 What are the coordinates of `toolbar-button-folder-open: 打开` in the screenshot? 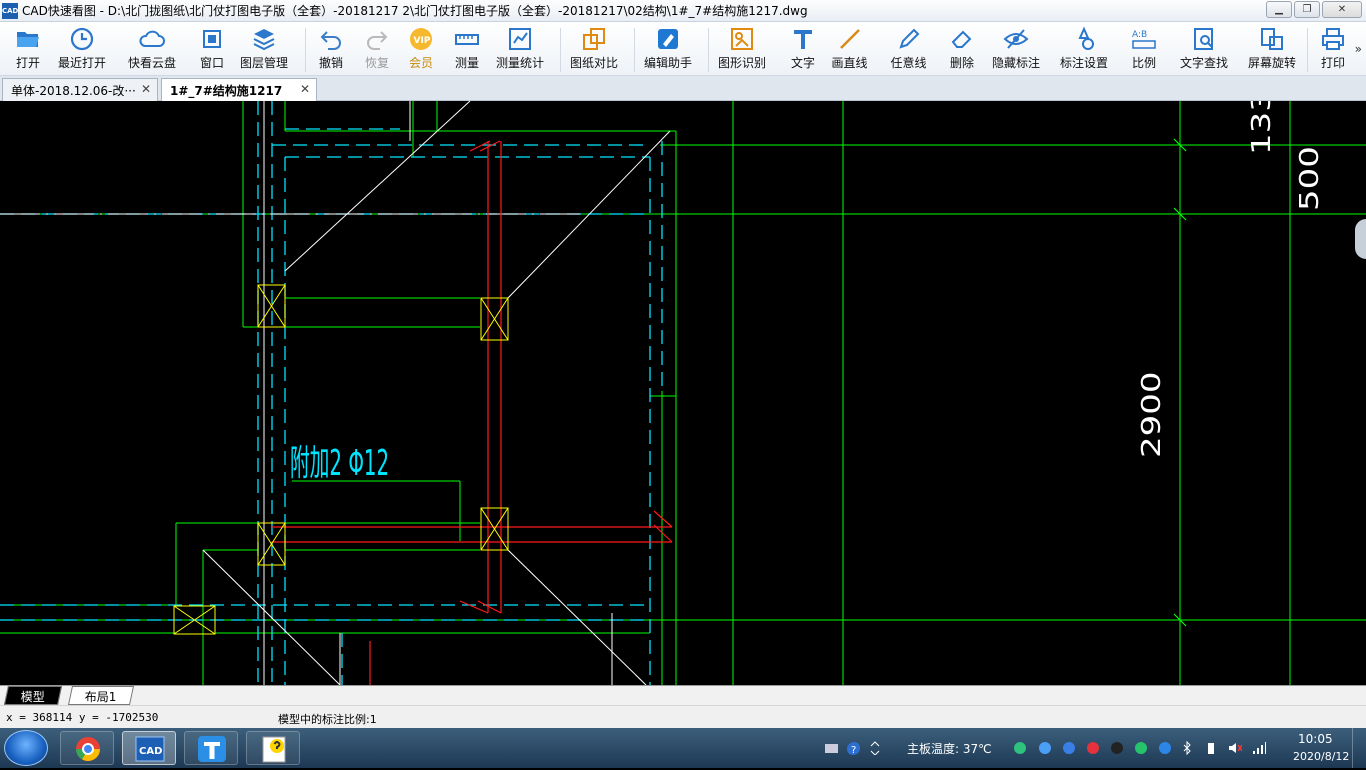 It's located at (28, 50).